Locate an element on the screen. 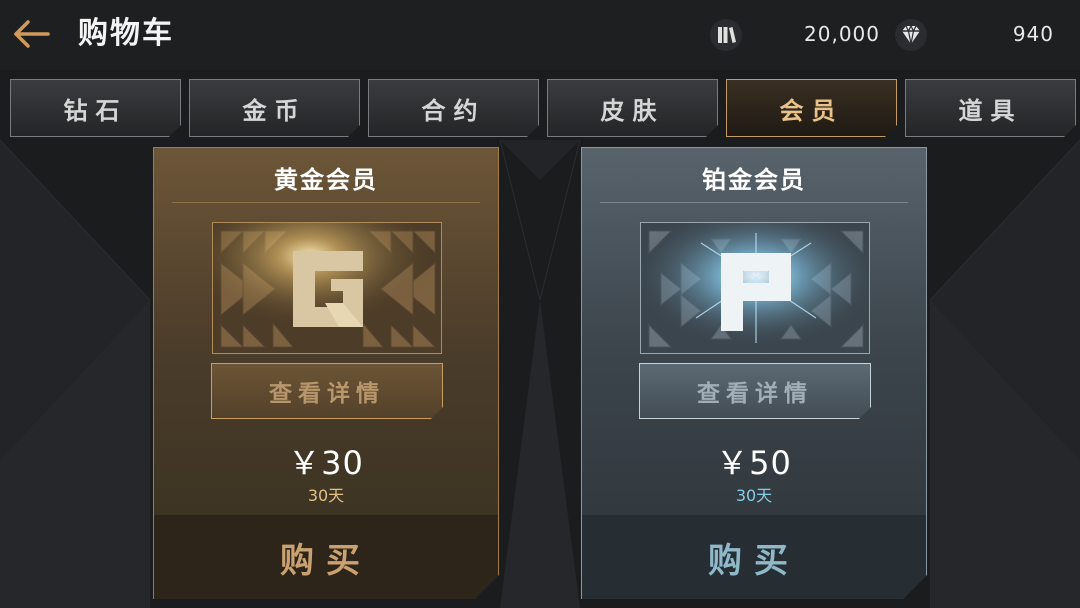  page-title: 购物车 is located at coordinates (126, 33).